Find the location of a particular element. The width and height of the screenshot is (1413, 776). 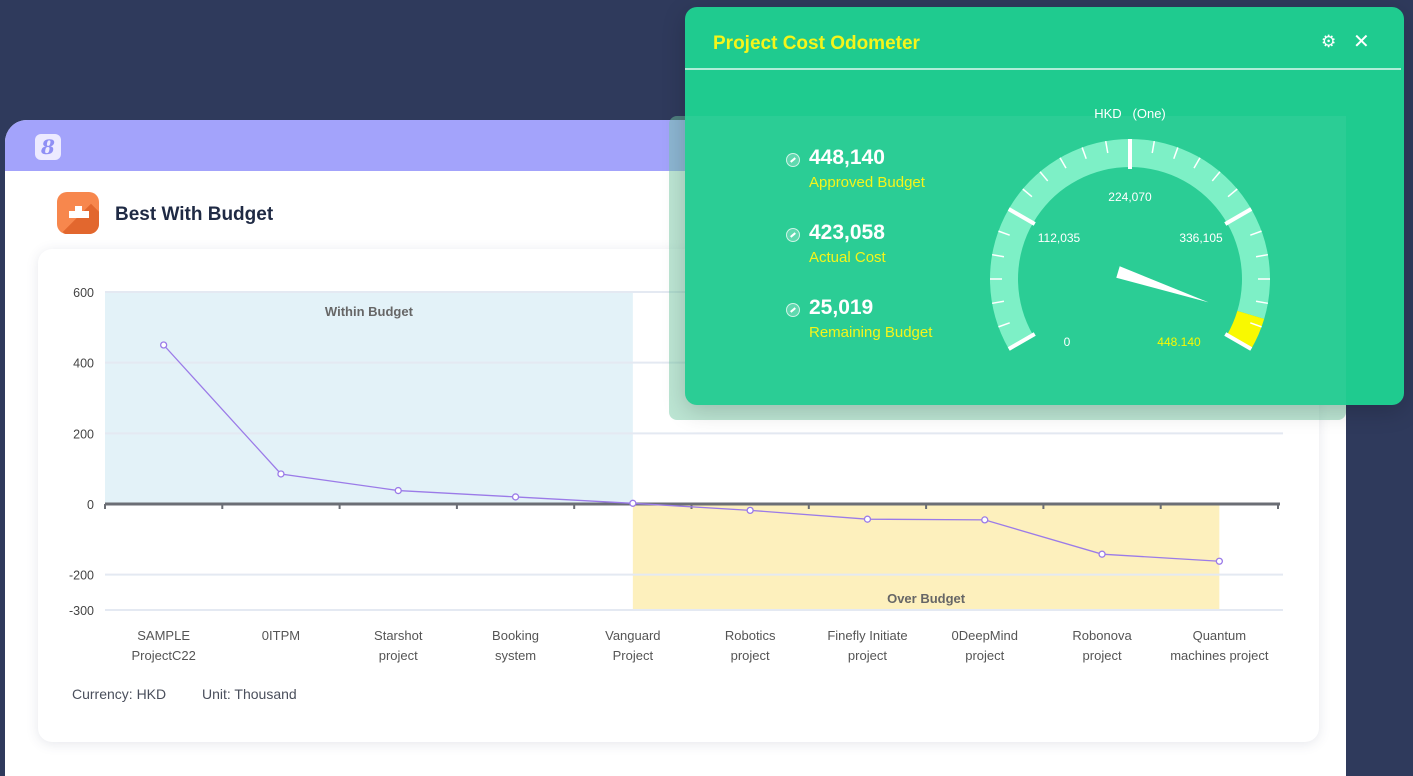

x-tick-label: Robotics is located at coordinates (750, 635).